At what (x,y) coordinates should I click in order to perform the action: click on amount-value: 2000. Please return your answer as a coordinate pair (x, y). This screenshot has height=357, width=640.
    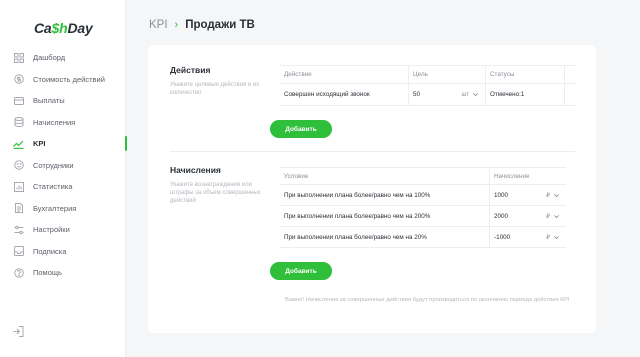
    Looking at the image, I should click on (501, 216).